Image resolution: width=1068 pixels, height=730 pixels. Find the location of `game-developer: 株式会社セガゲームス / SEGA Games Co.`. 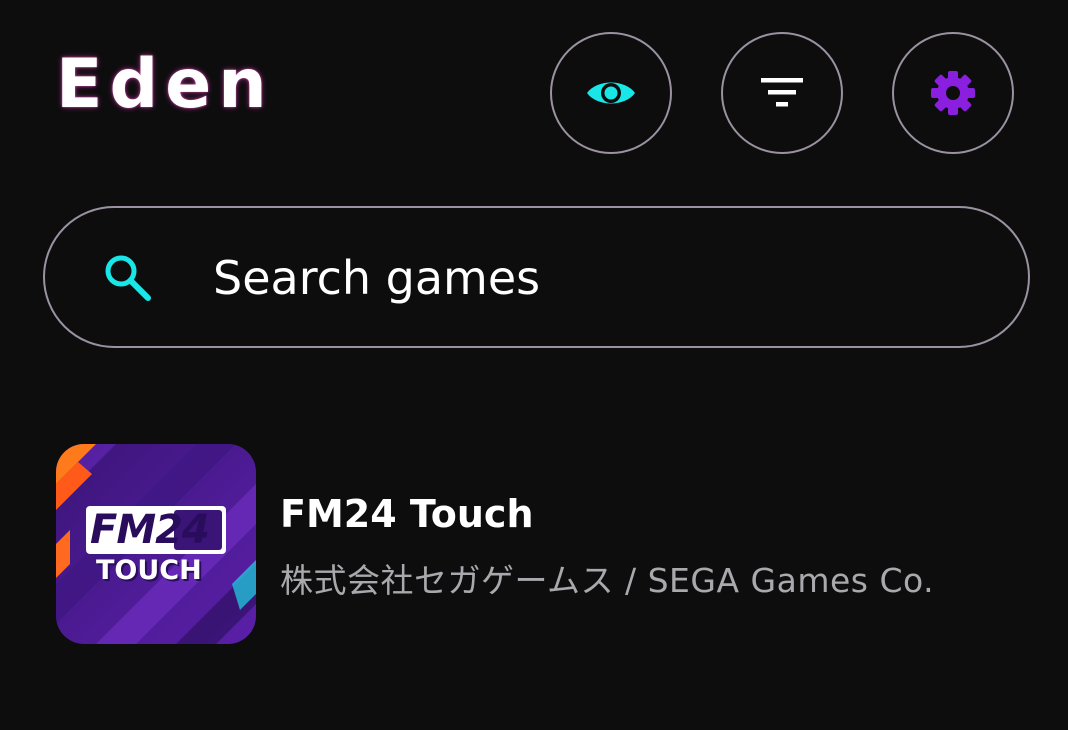

game-developer: 株式会社セガゲームス / SEGA Games Co. is located at coordinates (607, 580).